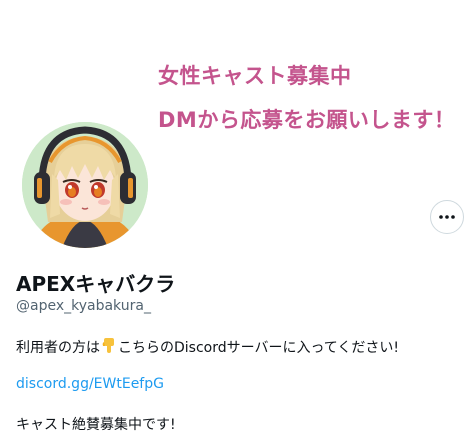  I want to click on display-name: APEXキャバクラ, so click(96, 284).